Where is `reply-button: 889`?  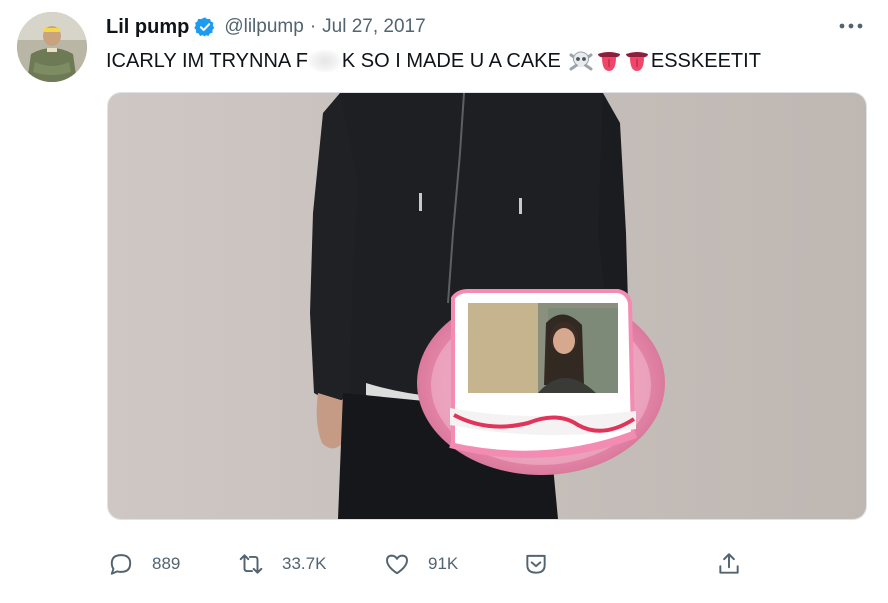
reply-button: 889 is located at coordinates (144, 564).